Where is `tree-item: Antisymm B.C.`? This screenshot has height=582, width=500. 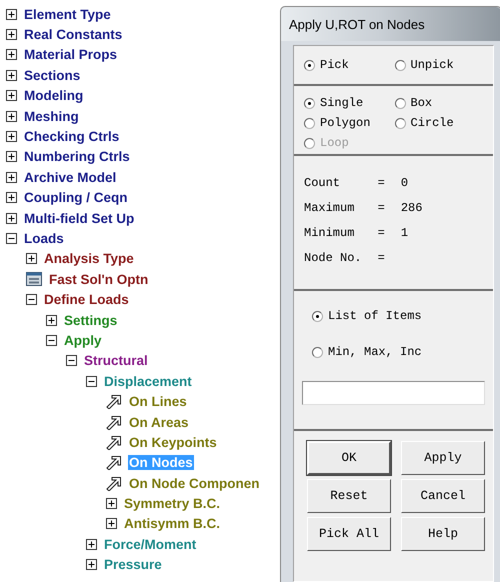 tree-item: Antisymm B.C. is located at coordinates (172, 524).